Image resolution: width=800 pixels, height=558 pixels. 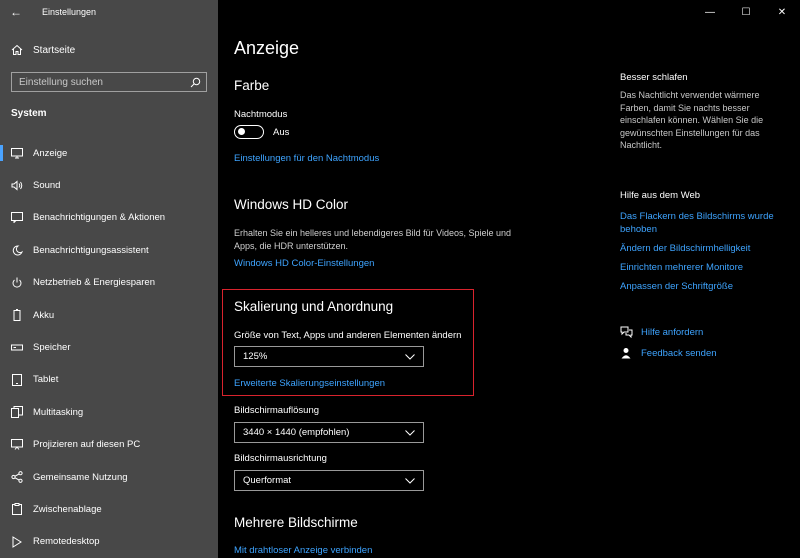 What do you see at coordinates (80, 477) in the screenshot?
I see `sidebar-item-label: Gemeinsame Nutzung` at bounding box center [80, 477].